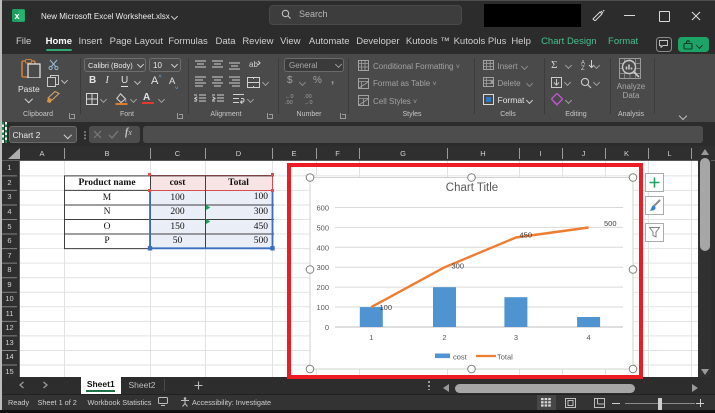 This screenshot has height=413, width=715. What do you see at coordinates (583, 68) in the screenshot?
I see `svg-text: Z` at bounding box center [583, 68].